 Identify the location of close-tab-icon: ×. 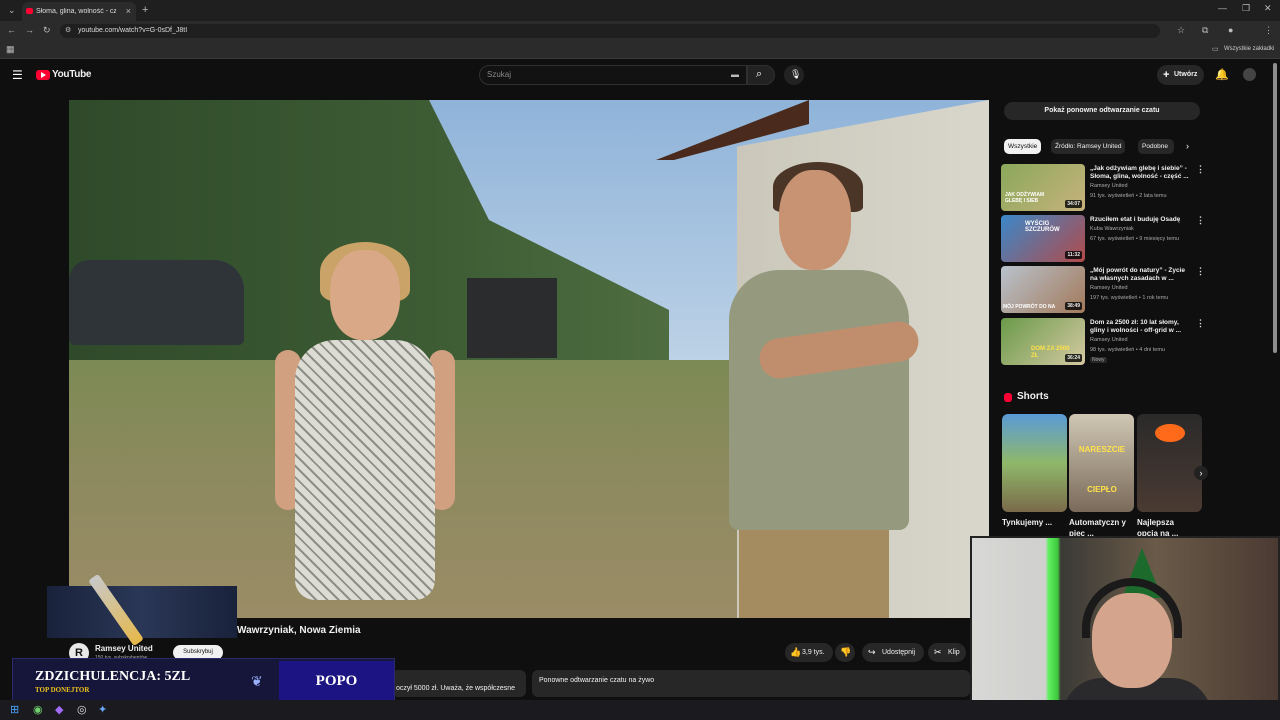
(128, 11).